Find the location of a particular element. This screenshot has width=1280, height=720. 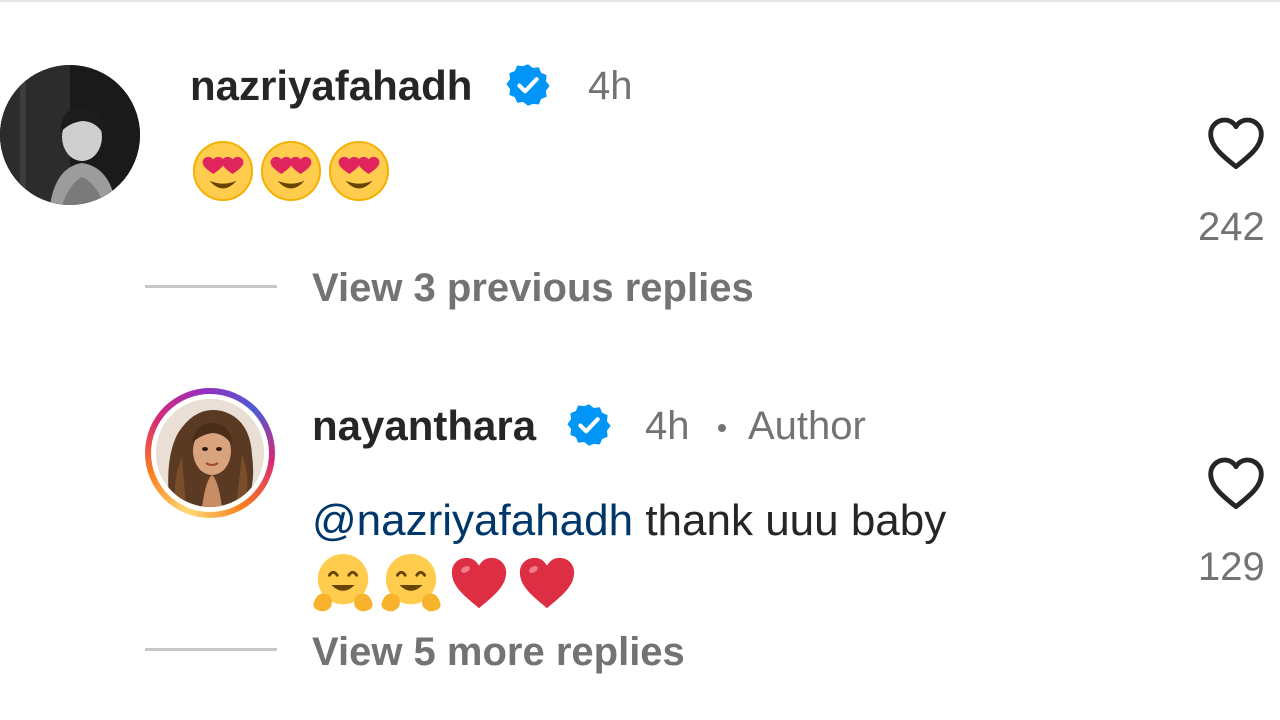

like-count: 129 is located at coordinates (1231, 567).